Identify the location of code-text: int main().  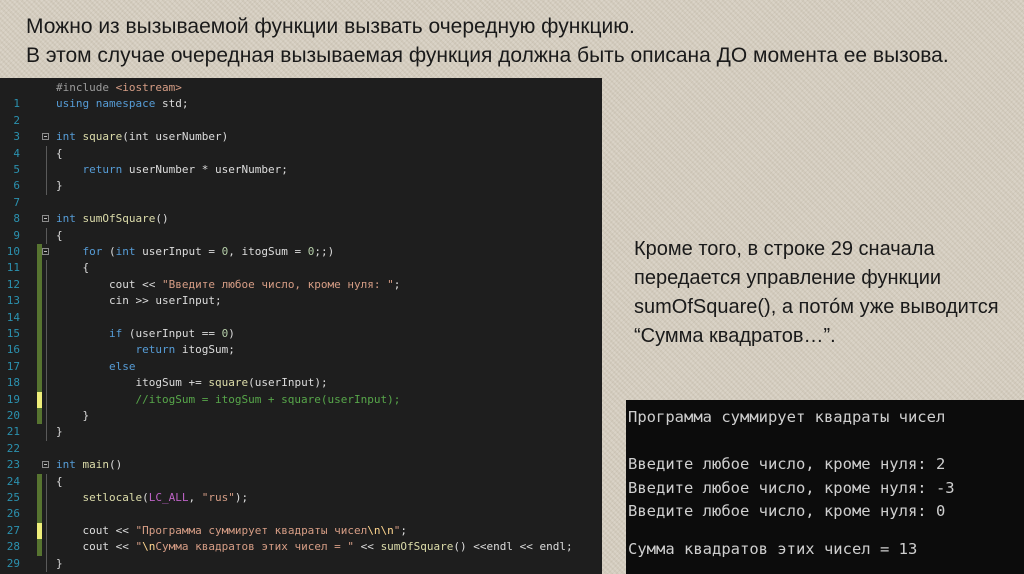
(89, 465).